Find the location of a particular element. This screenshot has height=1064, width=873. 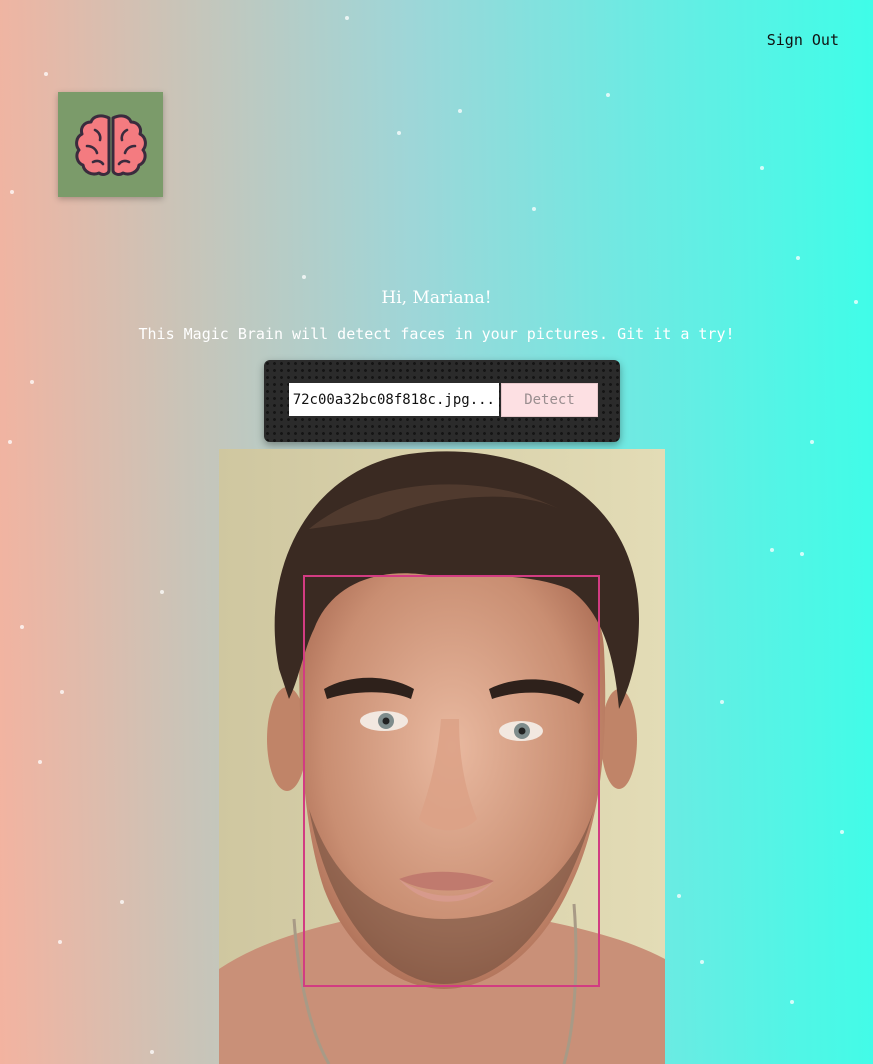

detect-button: Detect is located at coordinates (549, 400).